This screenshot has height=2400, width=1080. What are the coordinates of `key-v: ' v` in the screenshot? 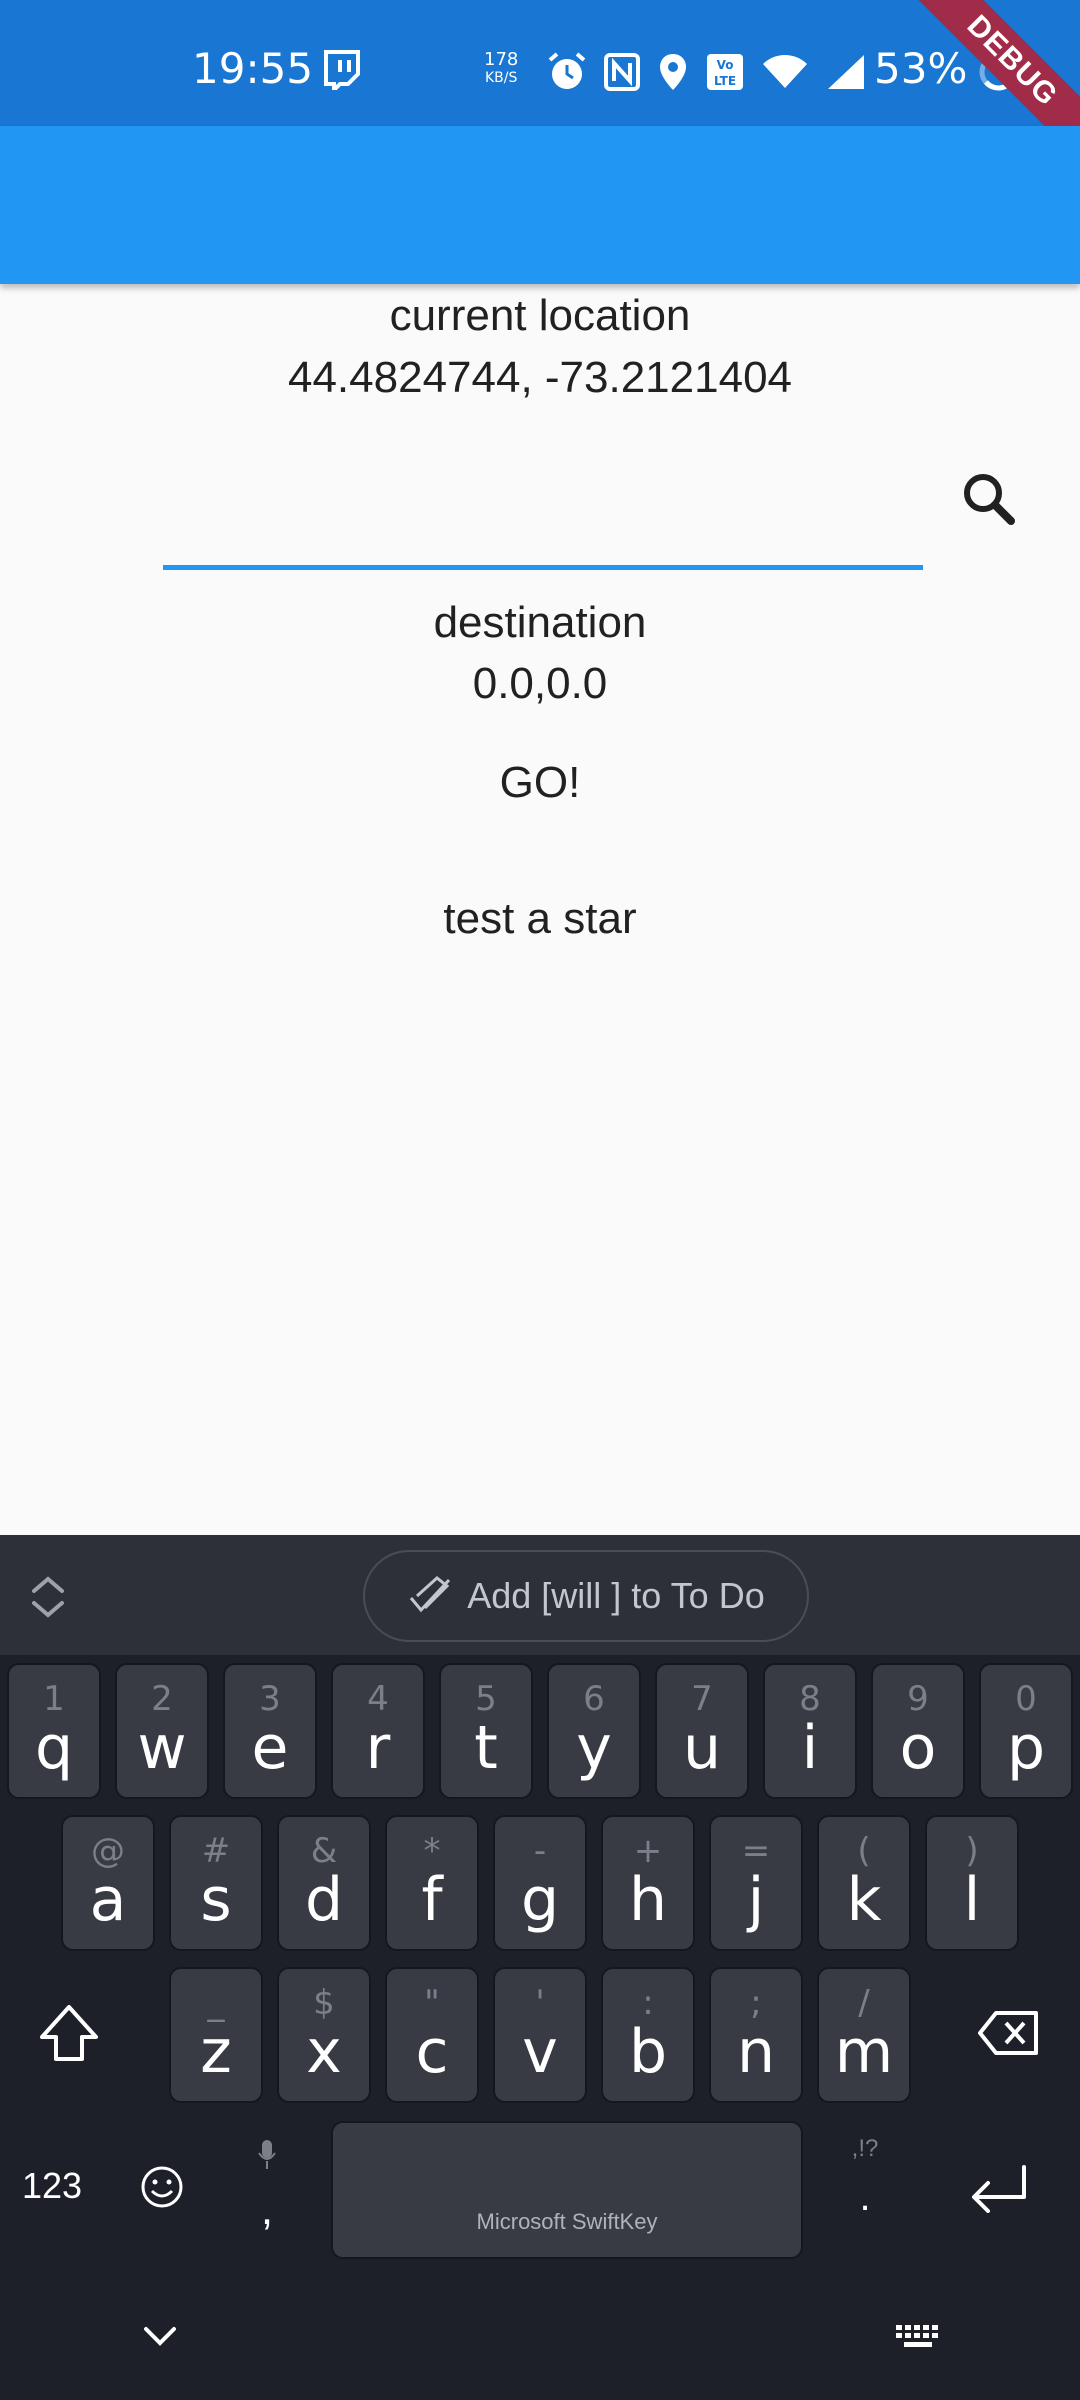 It's located at (540, 2035).